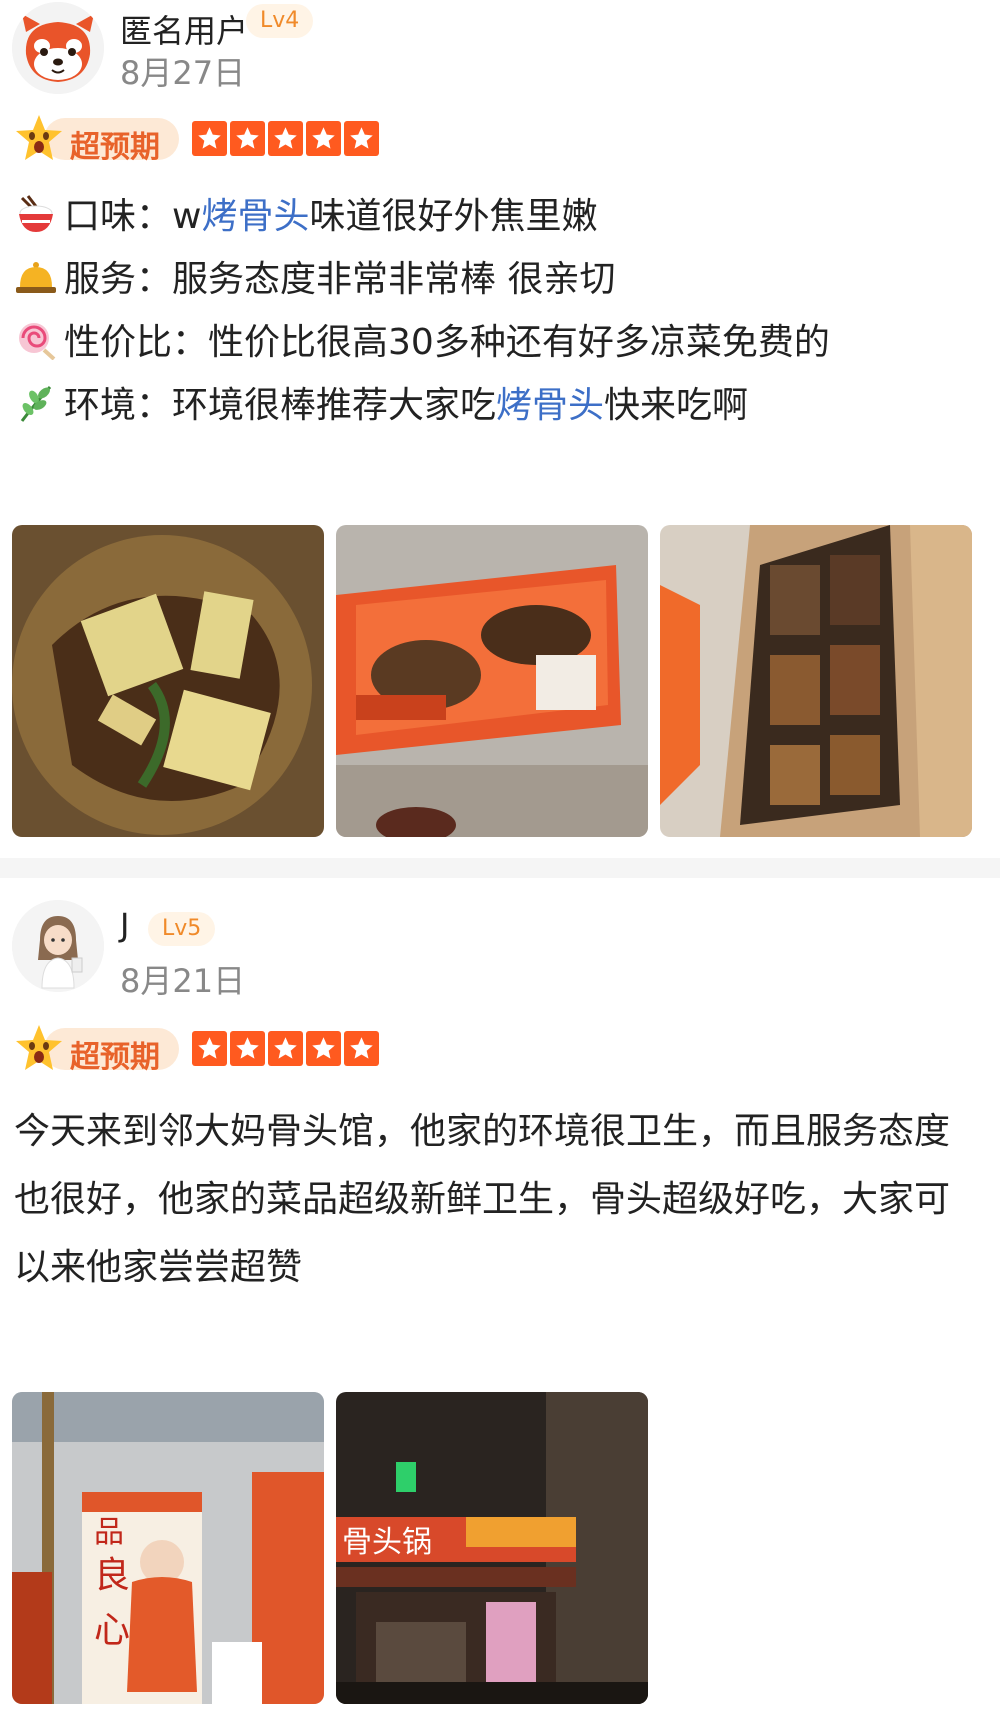  I want to click on level-badge: Lv5, so click(182, 929).